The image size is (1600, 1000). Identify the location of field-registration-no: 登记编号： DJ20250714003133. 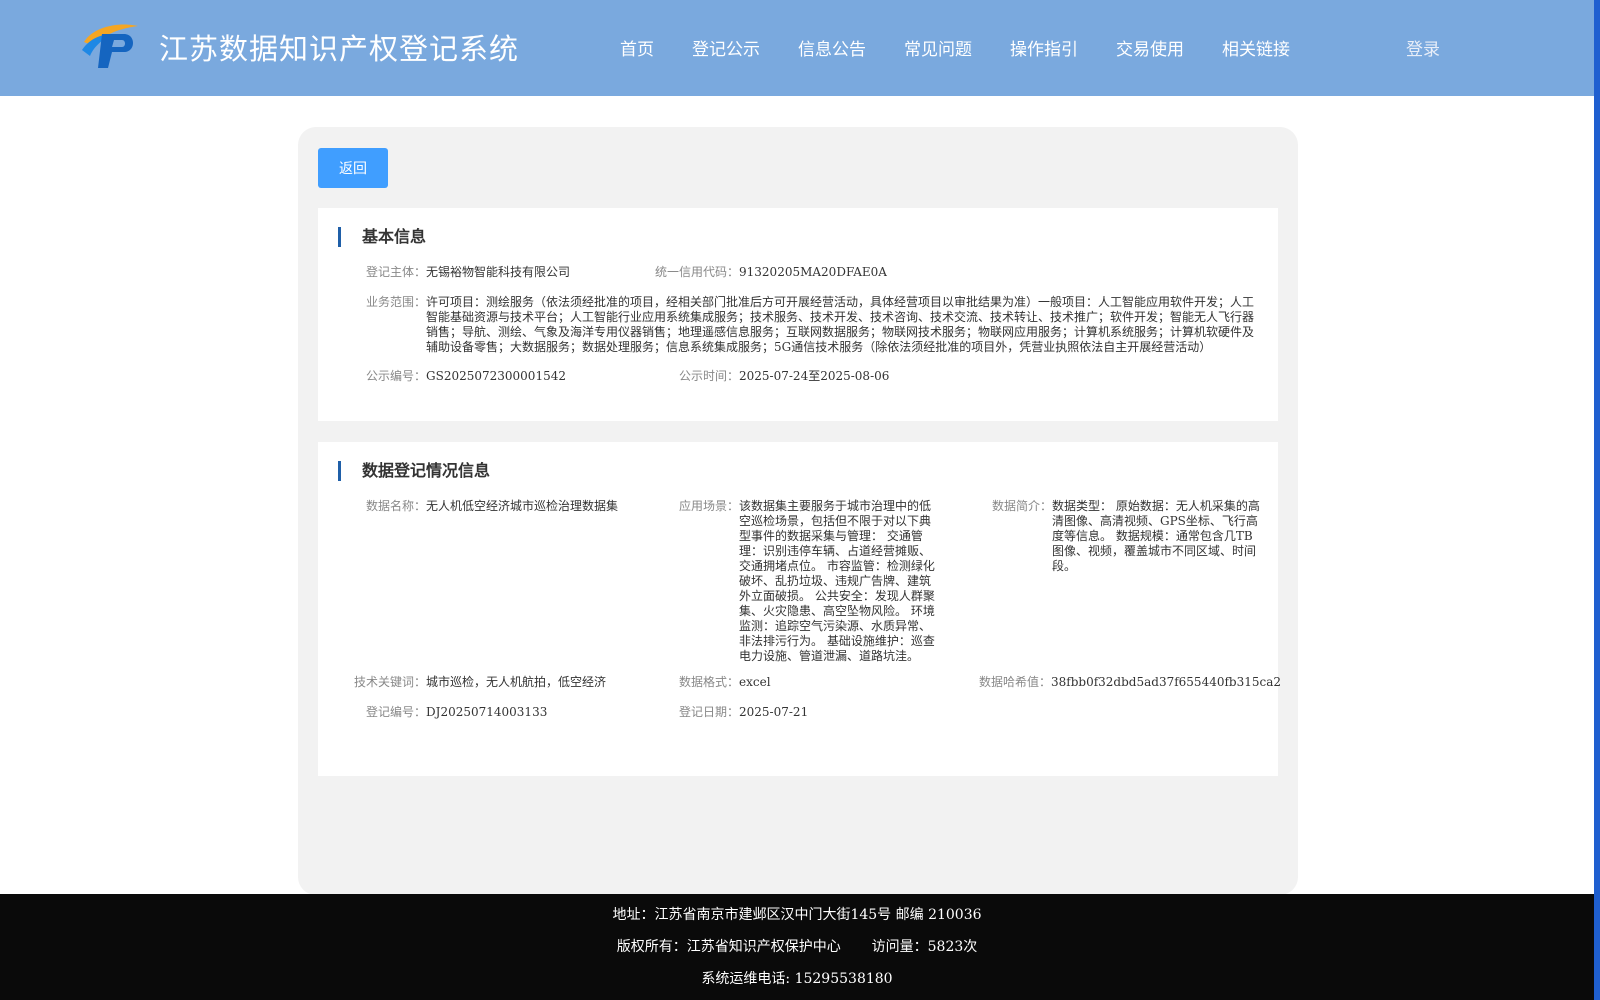
(456, 712).